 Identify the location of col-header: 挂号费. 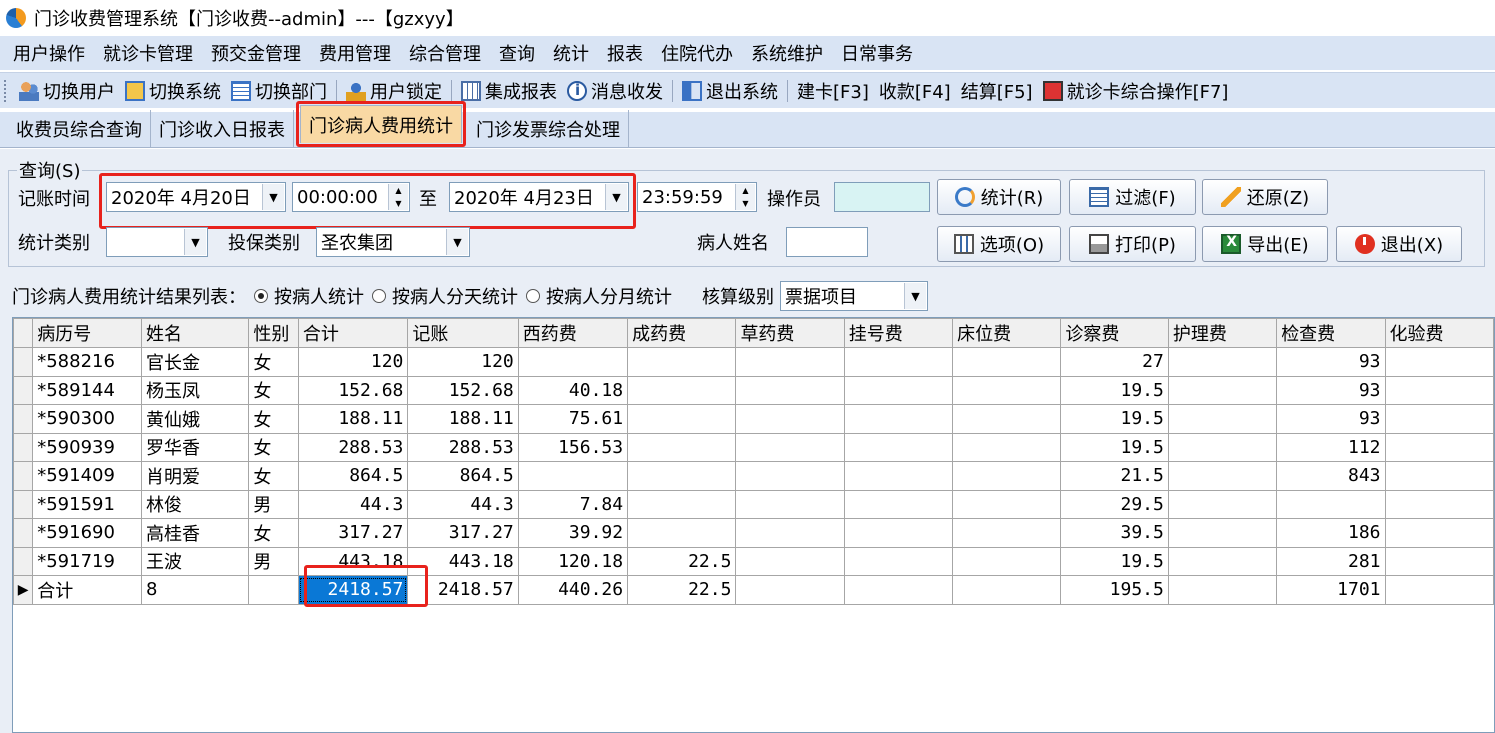
(898, 333).